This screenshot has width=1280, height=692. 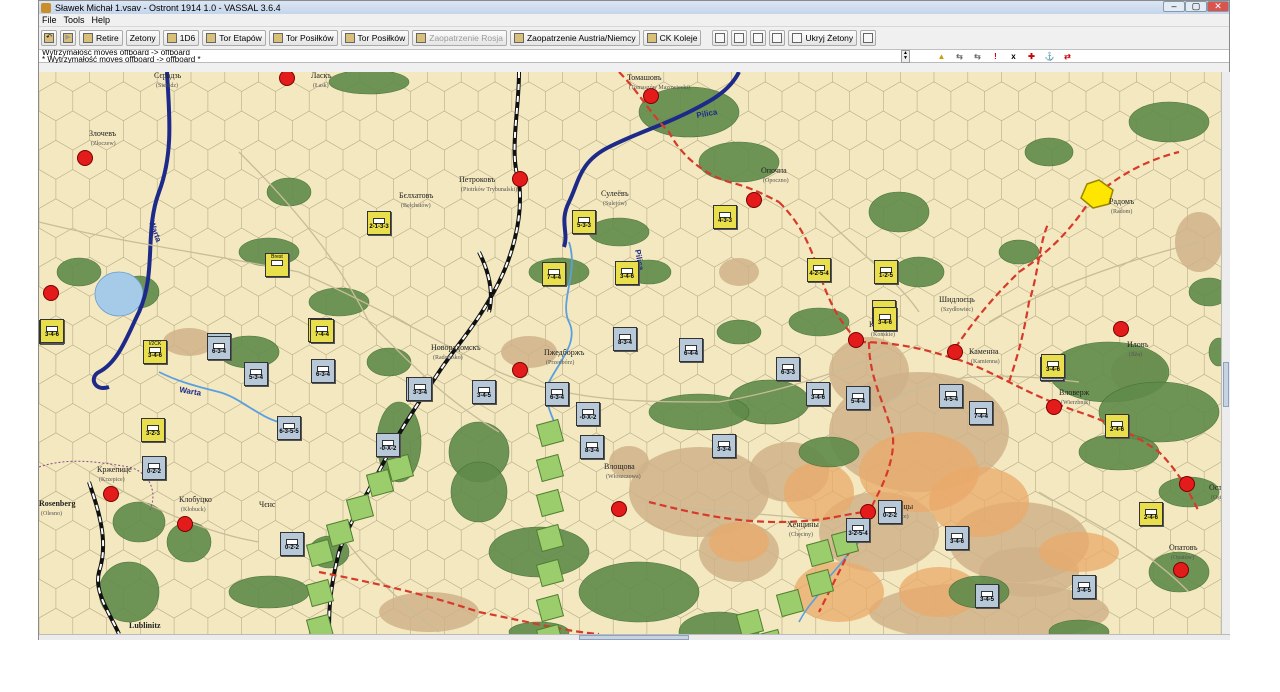 What do you see at coordinates (459, 38) in the screenshot?
I see `toolbar-button-zaopatrzenie-rosja: Zaopatrzenie Rosja` at bounding box center [459, 38].